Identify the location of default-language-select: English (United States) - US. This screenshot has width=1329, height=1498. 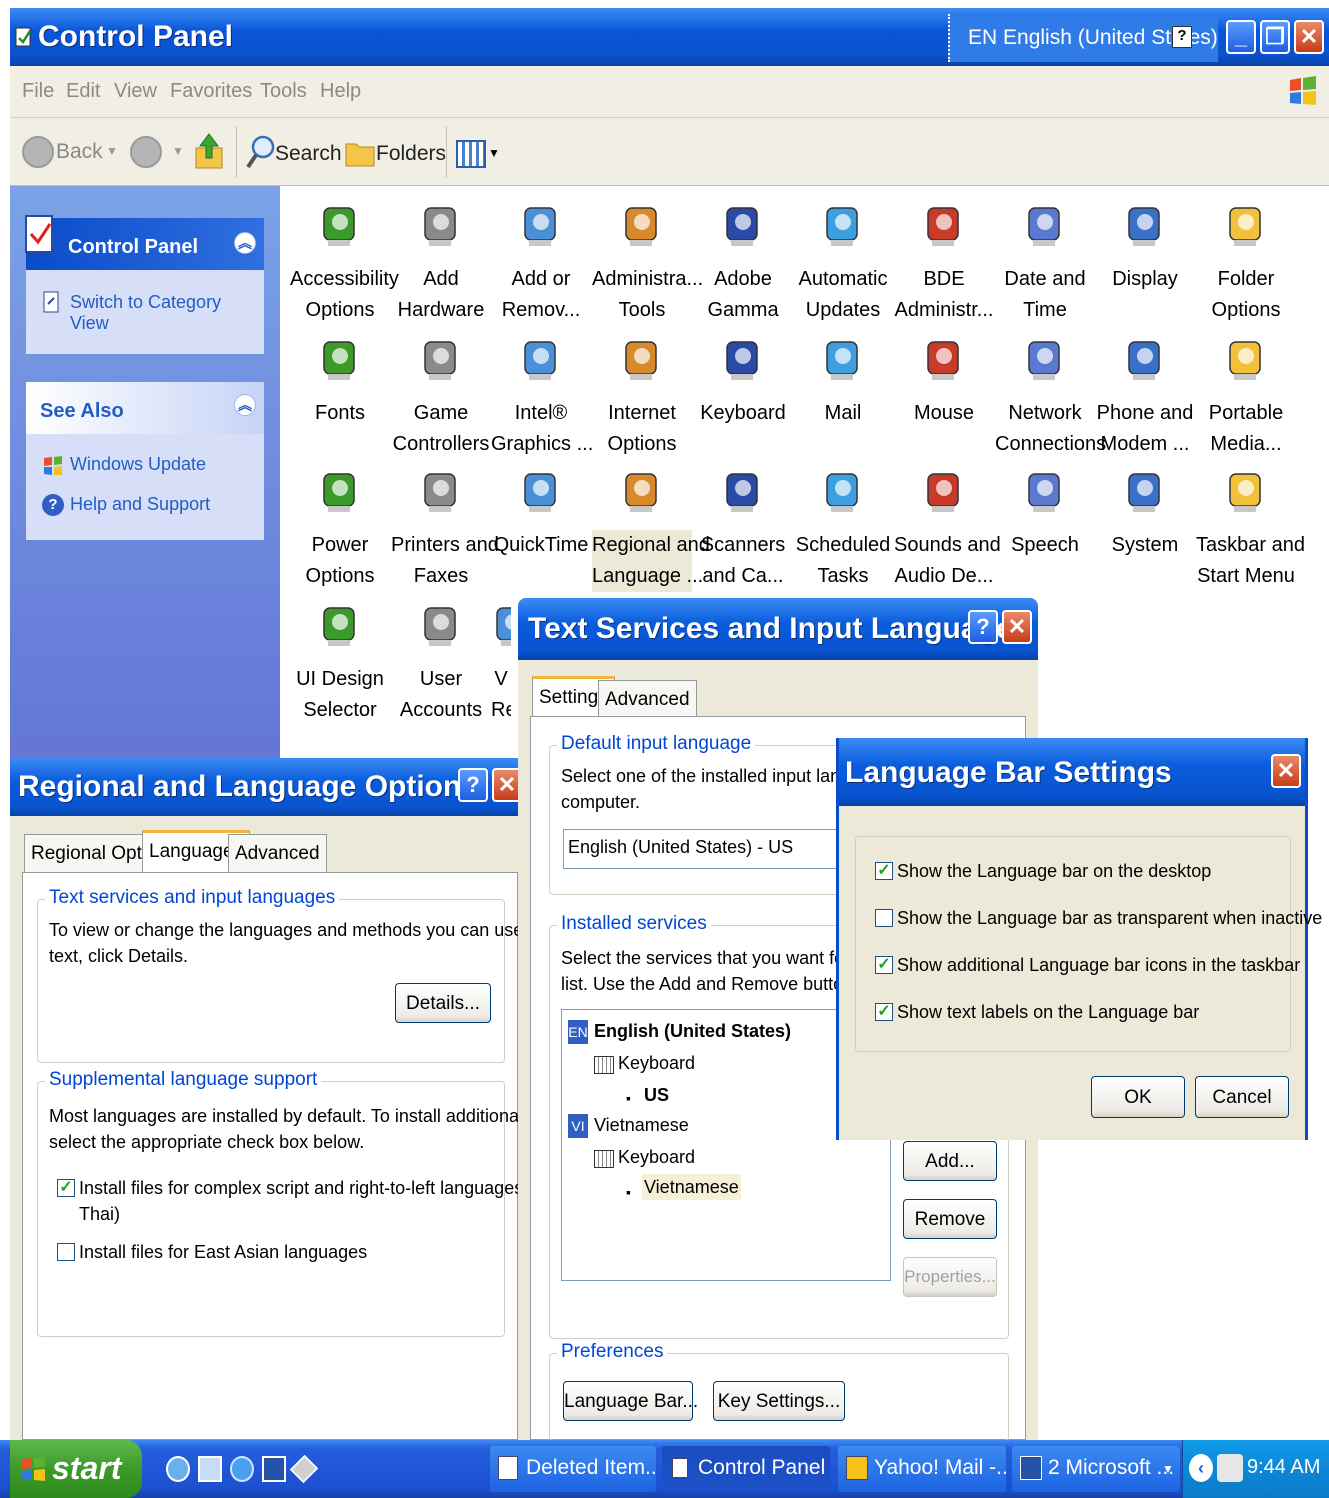
(713, 849).